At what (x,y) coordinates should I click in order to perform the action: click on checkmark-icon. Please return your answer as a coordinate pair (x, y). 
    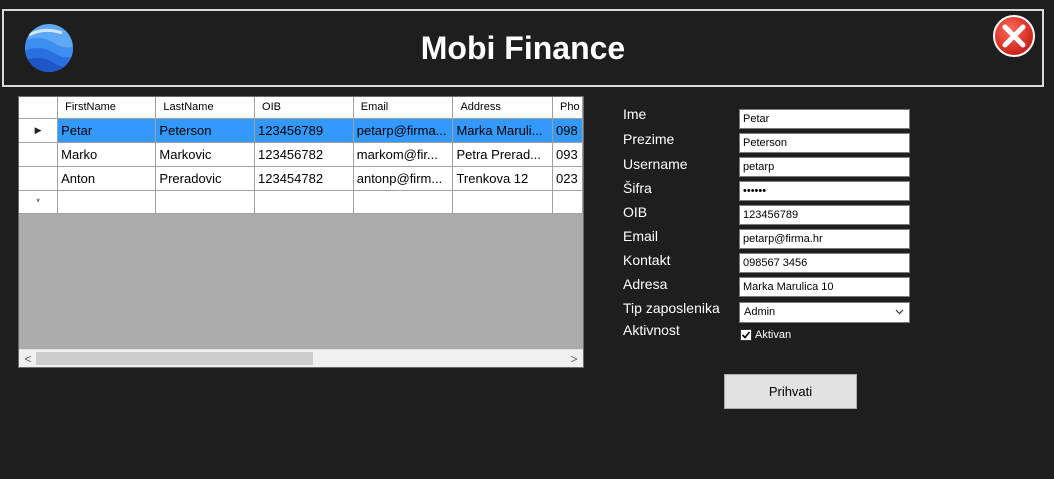
    Looking at the image, I should click on (746, 335).